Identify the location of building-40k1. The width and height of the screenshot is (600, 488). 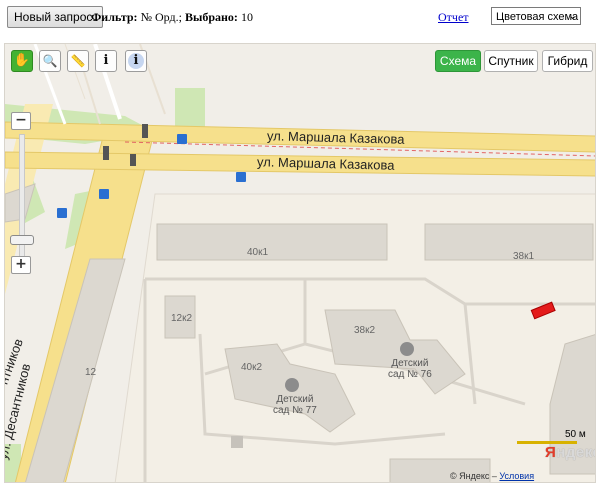
(272, 242).